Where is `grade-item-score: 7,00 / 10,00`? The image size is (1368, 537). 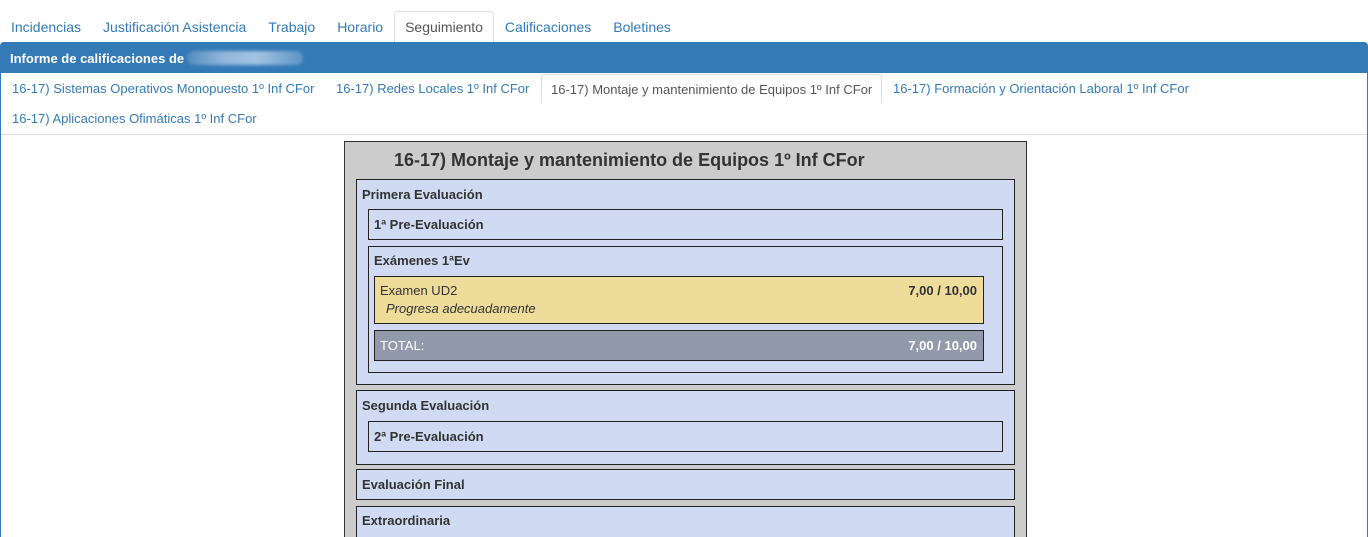 grade-item-score: 7,00 / 10,00 is located at coordinates (942, 290).